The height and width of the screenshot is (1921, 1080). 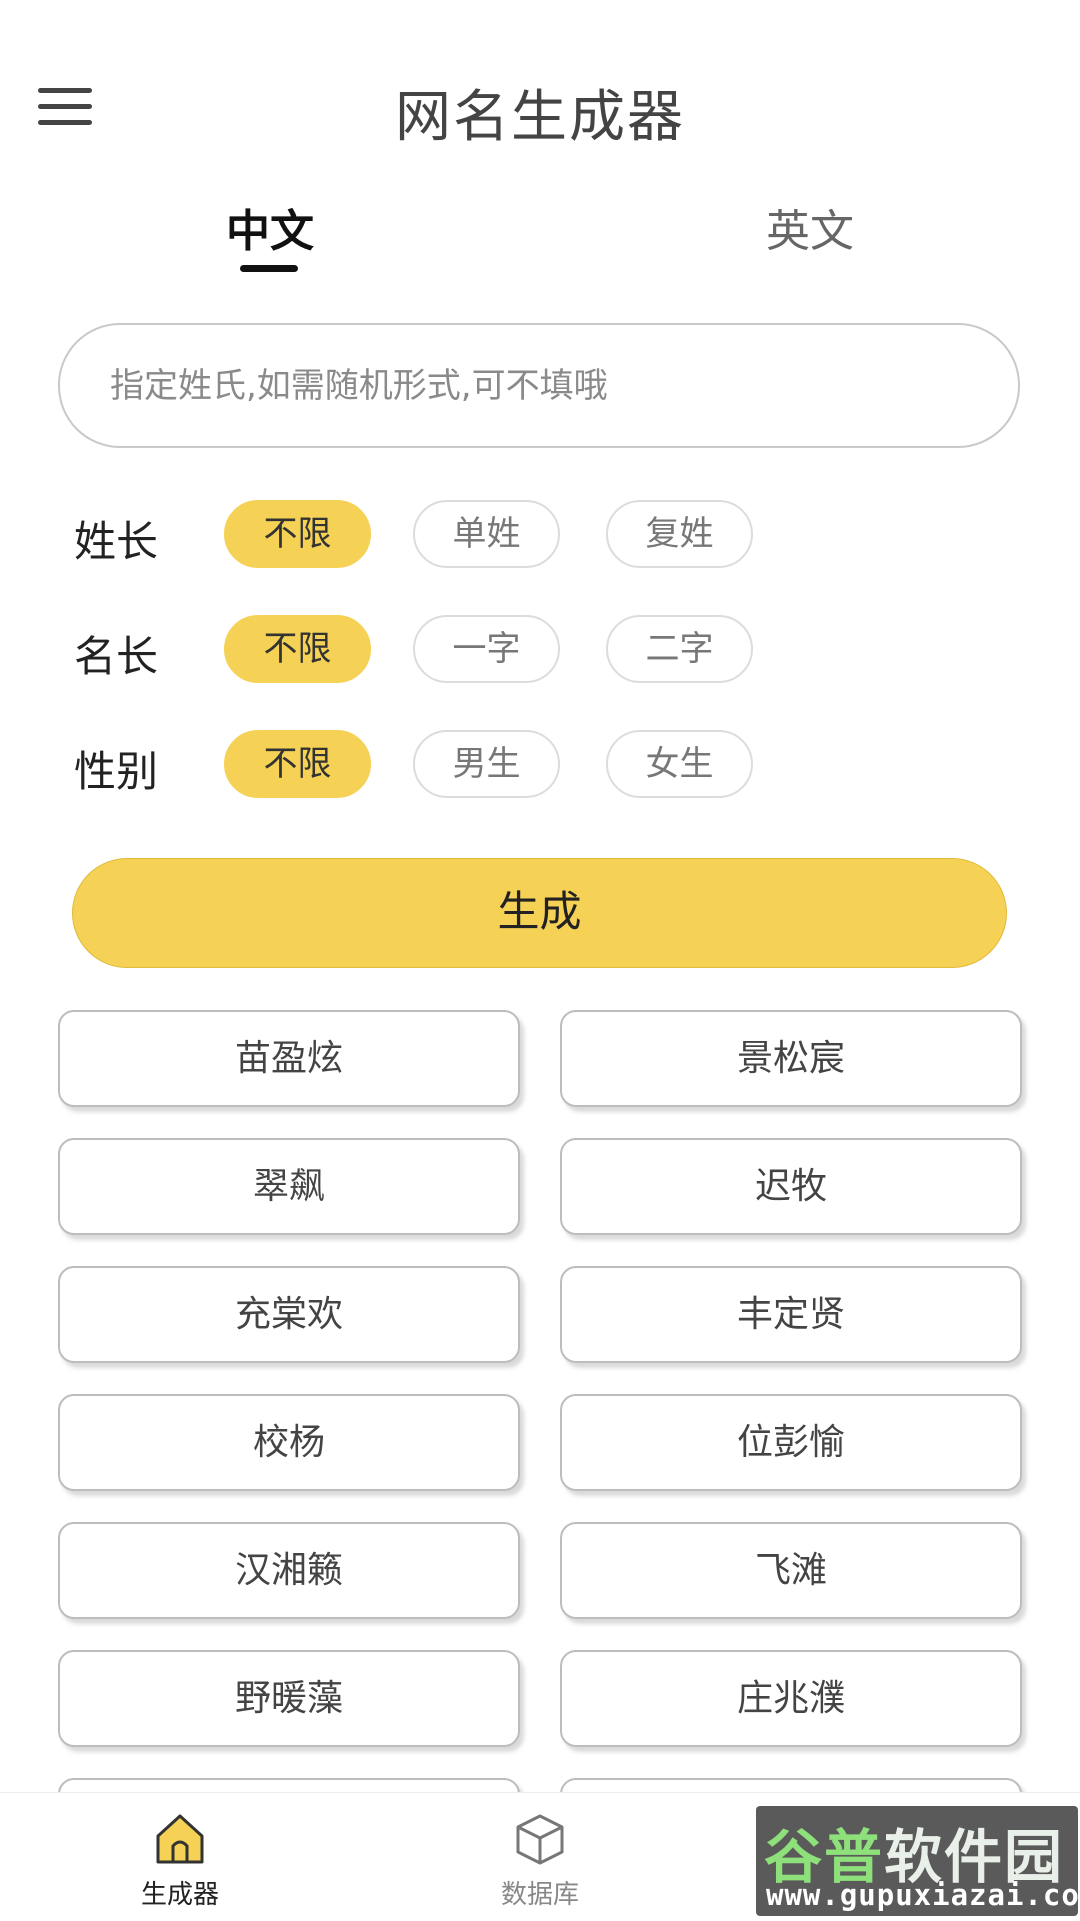 What do you see at coordinates (539, 1895) in the screenshot?
I see `nav-label-database: 数据库` at bounding box center [539, 1895].